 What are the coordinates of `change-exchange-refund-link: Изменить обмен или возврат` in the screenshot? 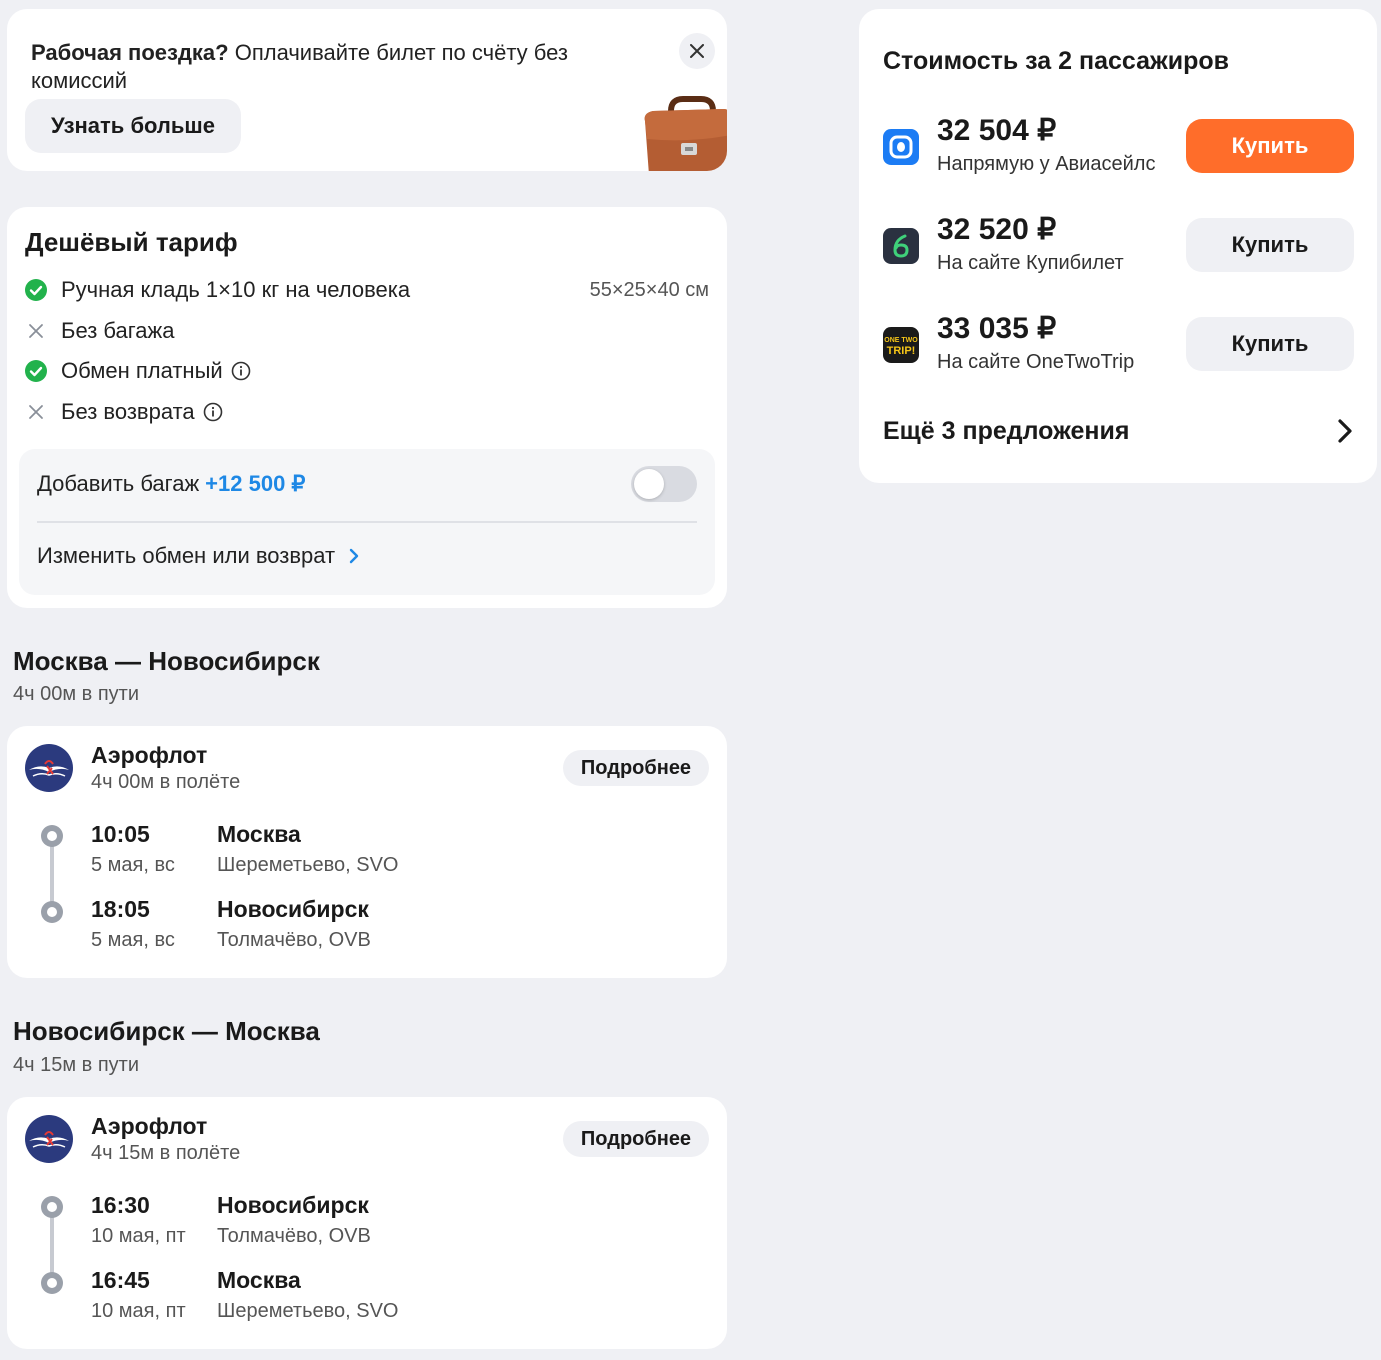 It's located at (198, 556).